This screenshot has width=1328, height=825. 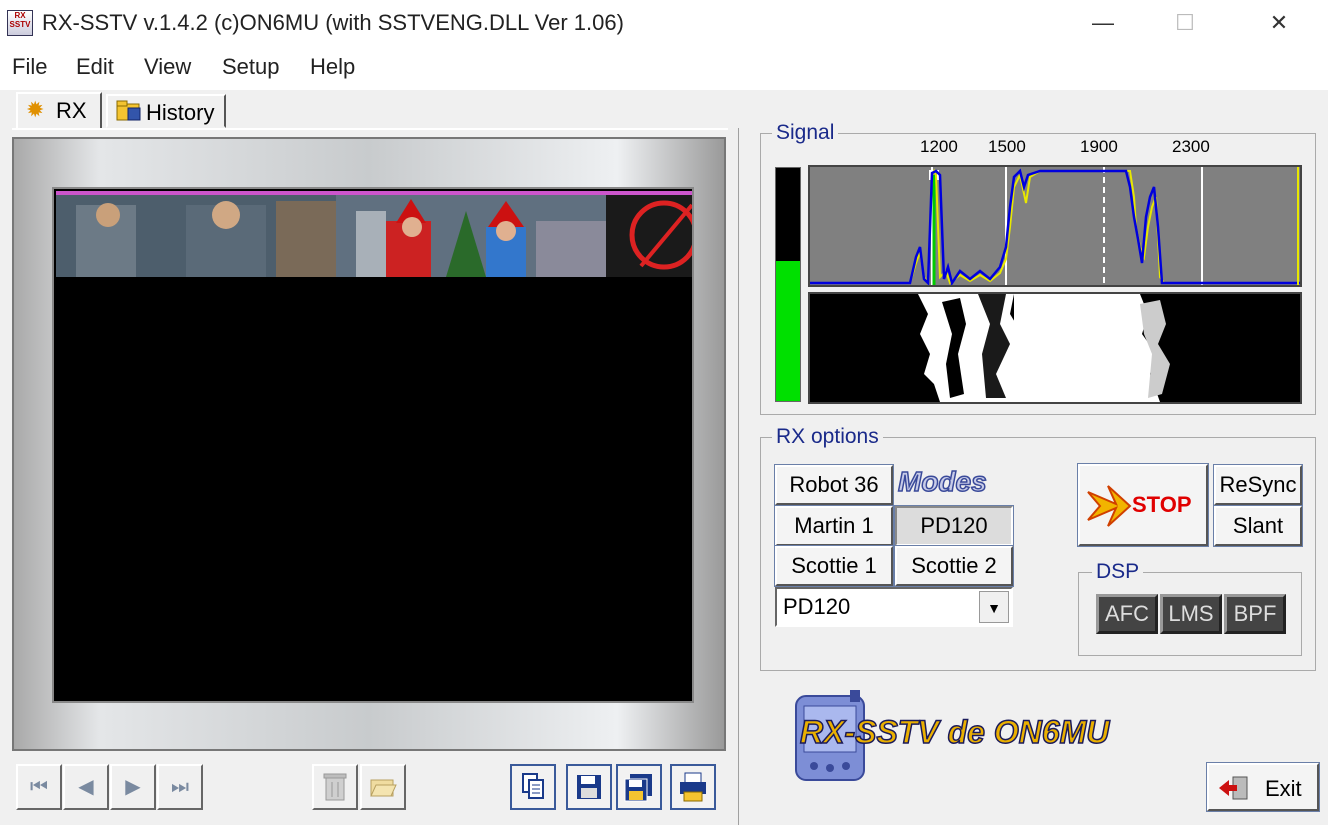 What do you see at coordinates (1007, 146) in the screenshot?
I see `freq-label-1500: 1500` at bounding box center [1007, 146].